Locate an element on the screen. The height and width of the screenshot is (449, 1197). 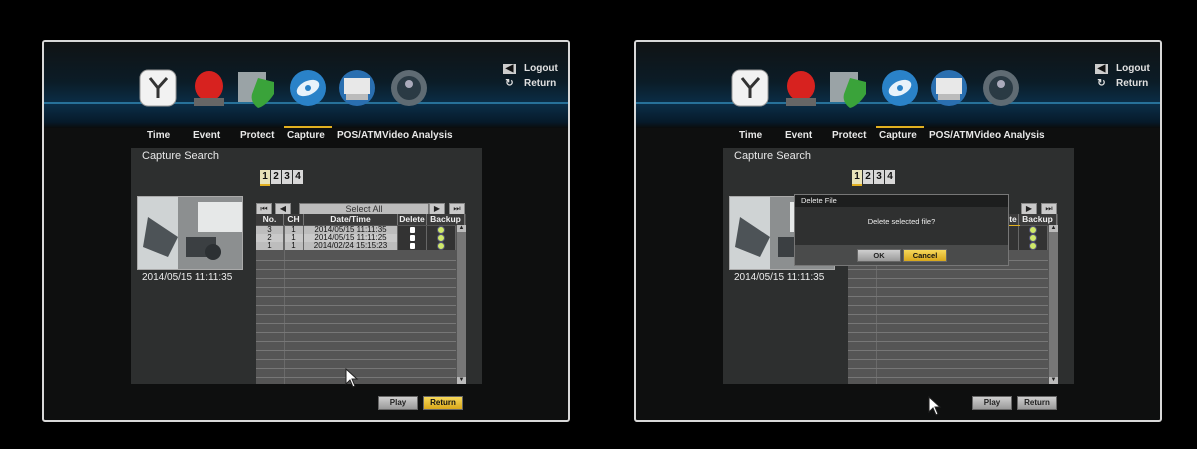
capture-thumbnail is located at coordinates (190, 233).